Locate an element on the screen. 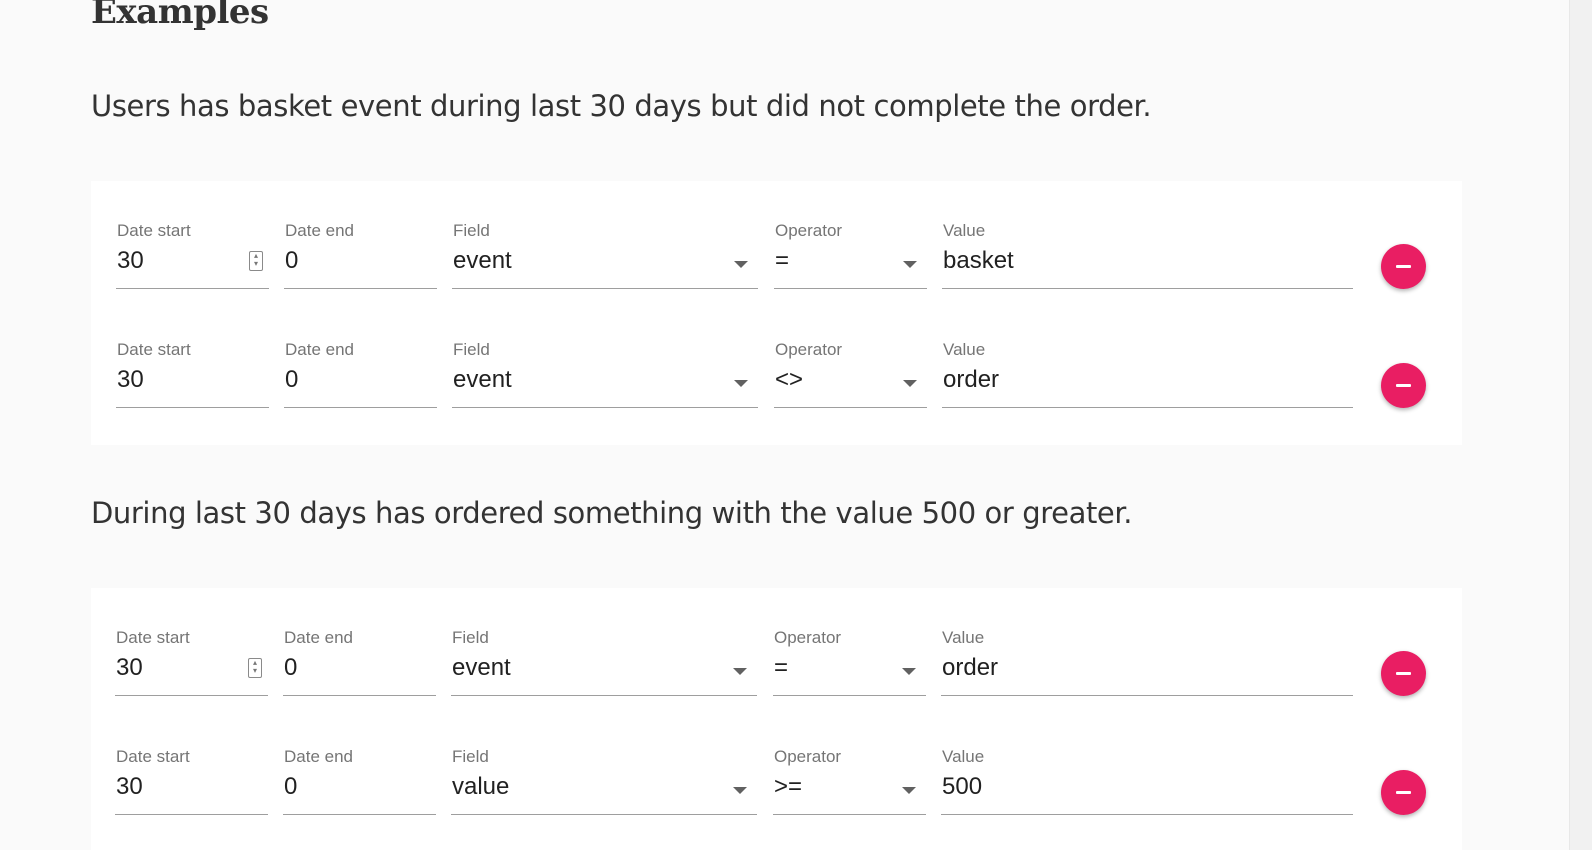  value-field: Value basket is located at coordinates (1147, 235).